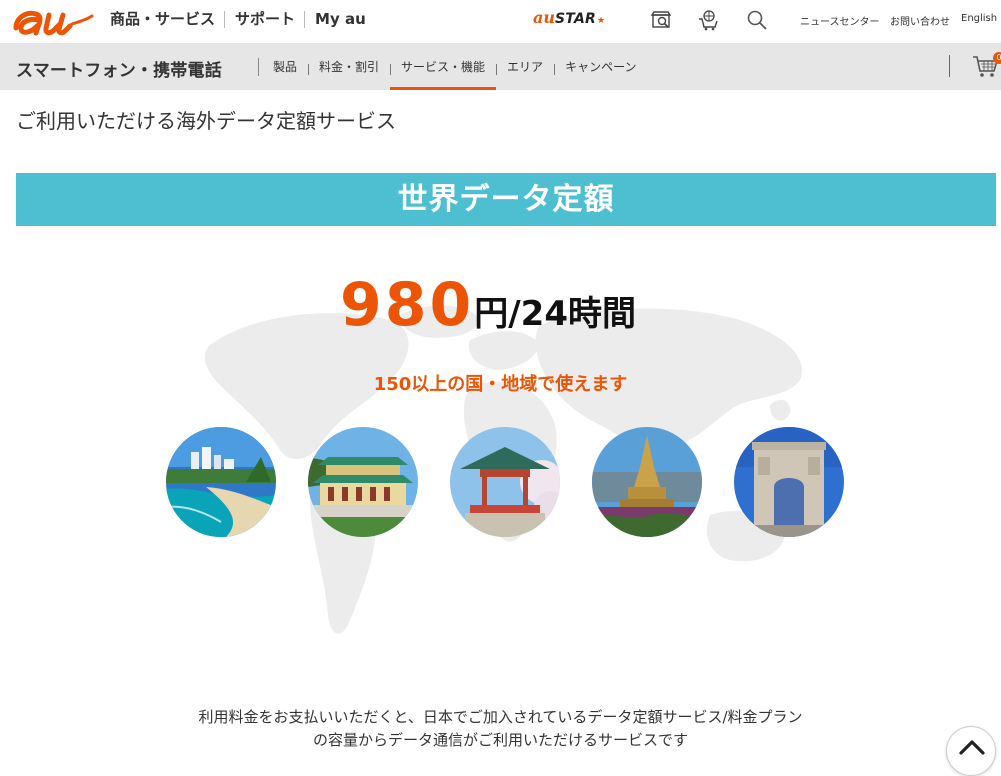 The width and height of the screenshot is (1001, 776). I want to click on austar-label: STAR, so click(575, 19).